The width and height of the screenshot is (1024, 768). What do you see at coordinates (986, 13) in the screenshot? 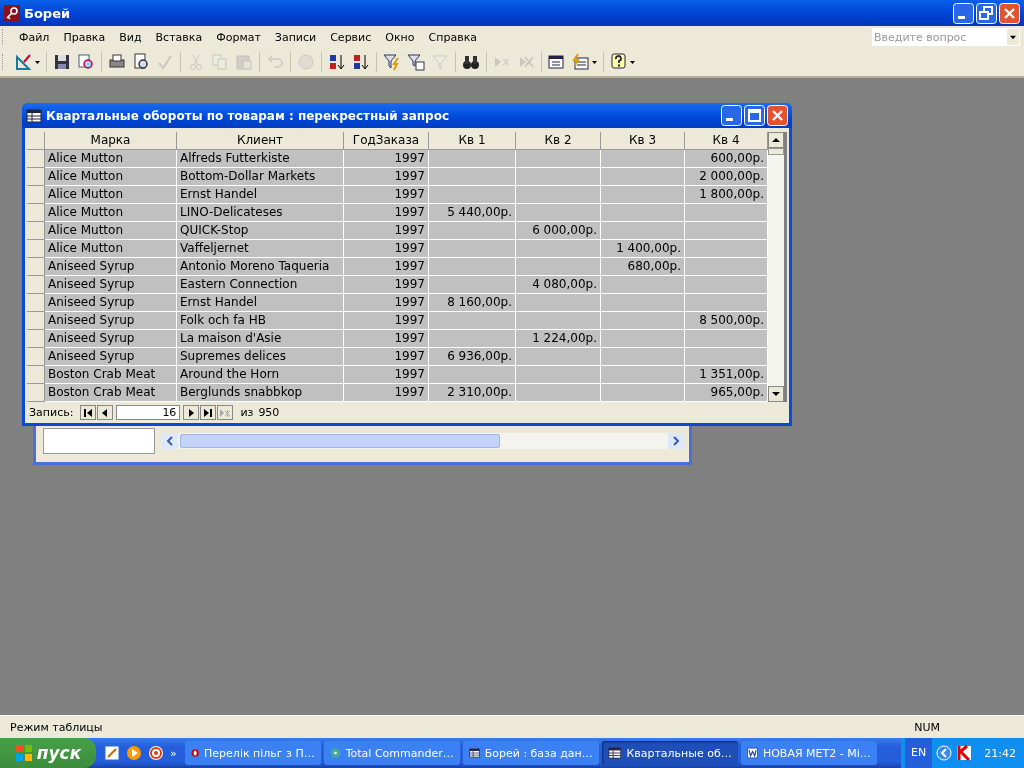
I see `restore-button` at bounding box center [986, 13].